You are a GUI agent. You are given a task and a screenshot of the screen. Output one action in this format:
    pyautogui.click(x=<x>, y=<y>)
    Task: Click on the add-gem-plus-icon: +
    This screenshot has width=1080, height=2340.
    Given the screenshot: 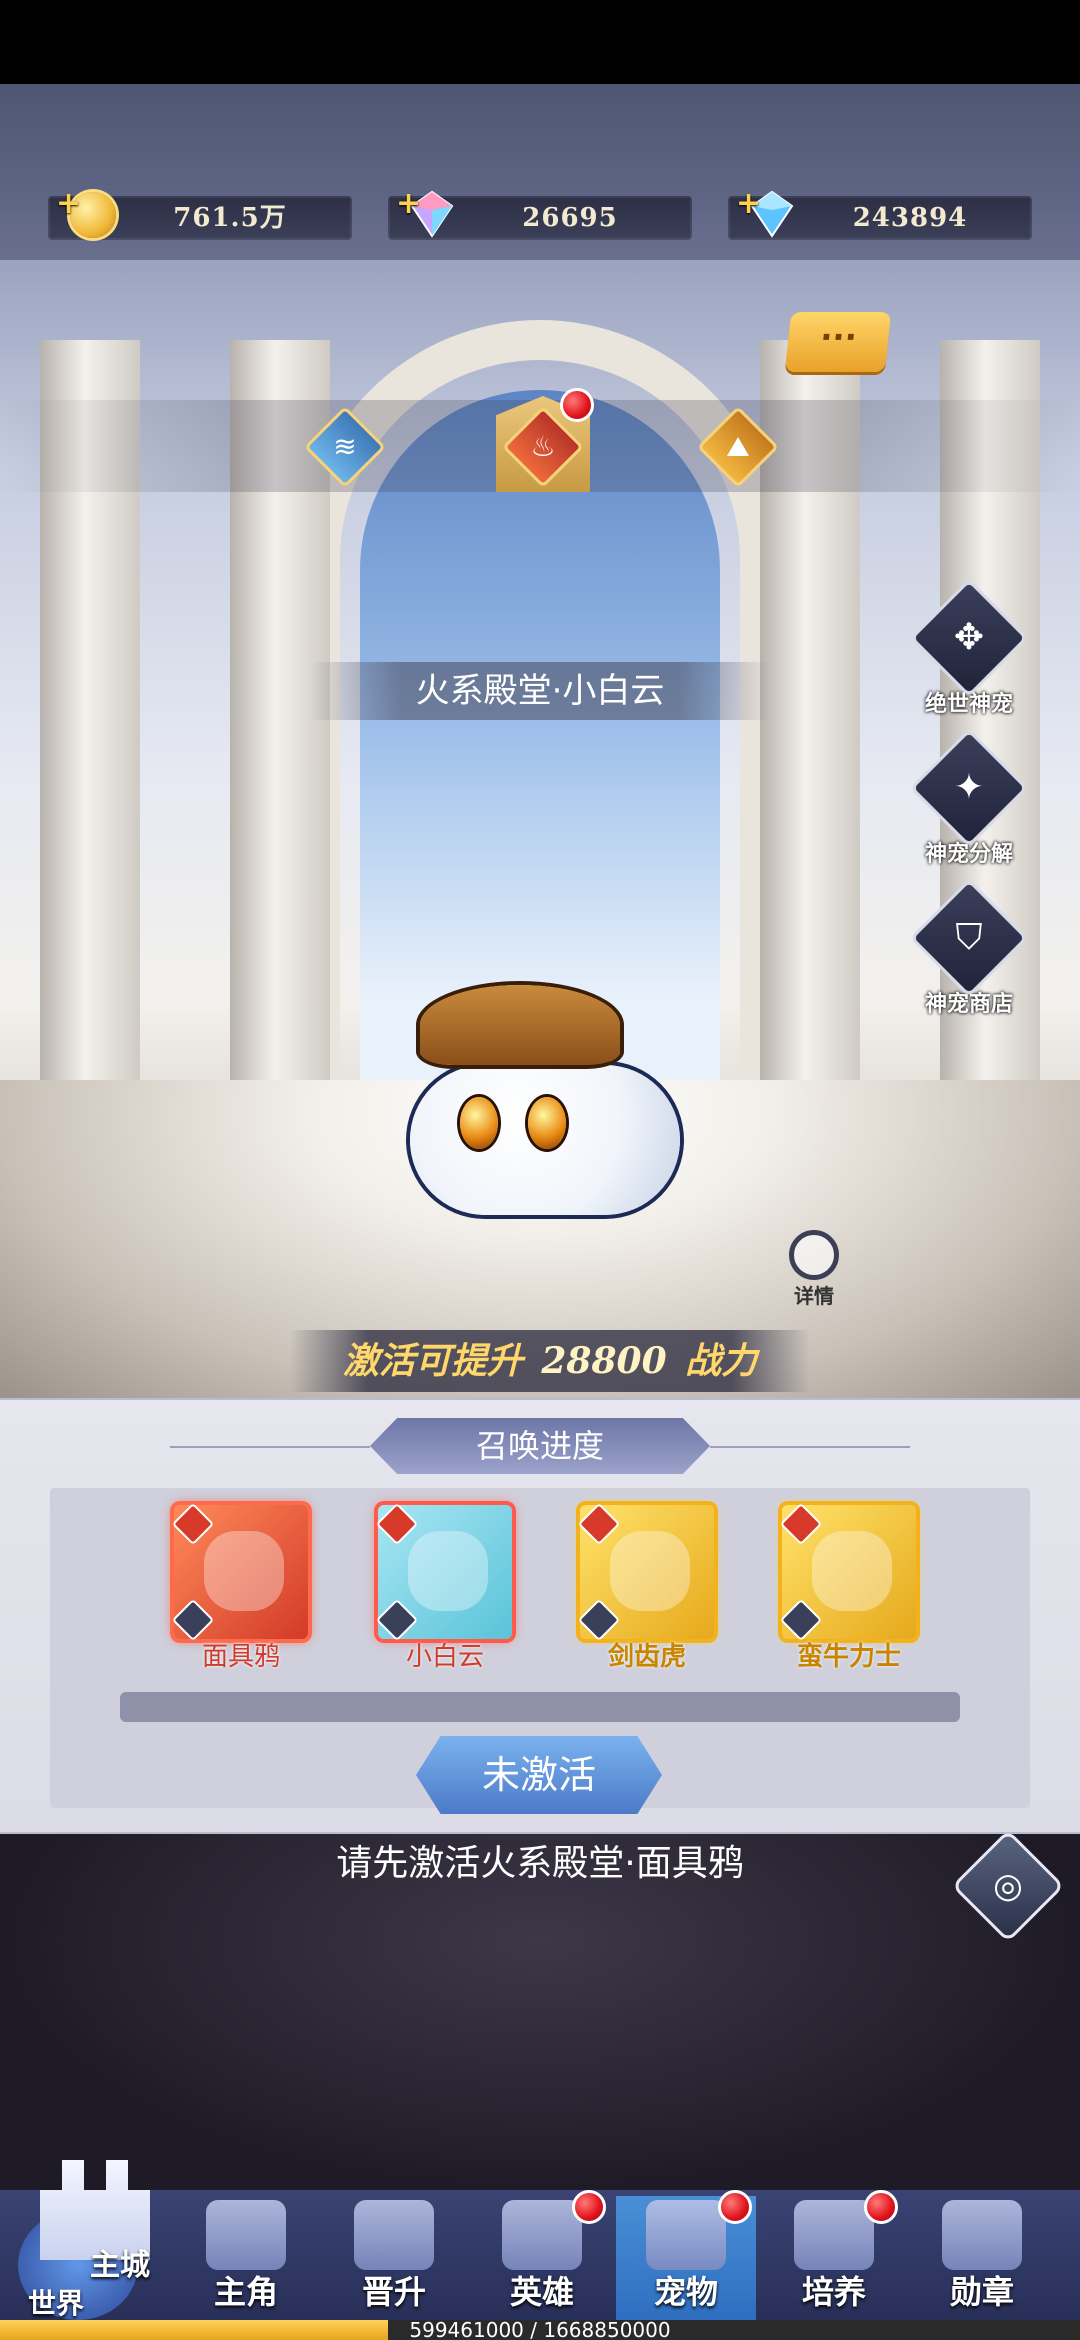 What is the action you would take?
    pyautogui.click(x=408, y=203)
    